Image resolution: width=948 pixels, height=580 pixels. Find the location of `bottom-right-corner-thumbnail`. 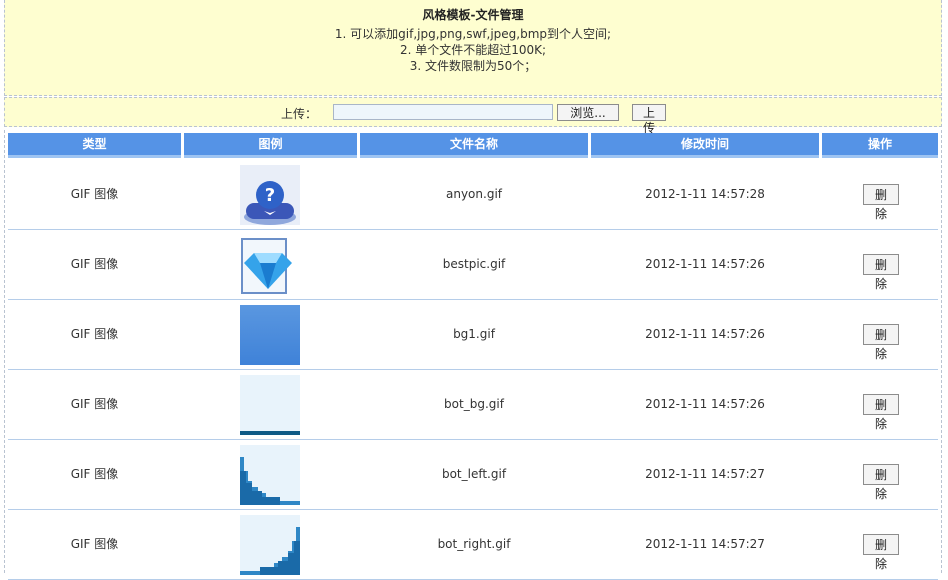

bottom-right-corner-thumbnail is located at coordinates (270, 545).